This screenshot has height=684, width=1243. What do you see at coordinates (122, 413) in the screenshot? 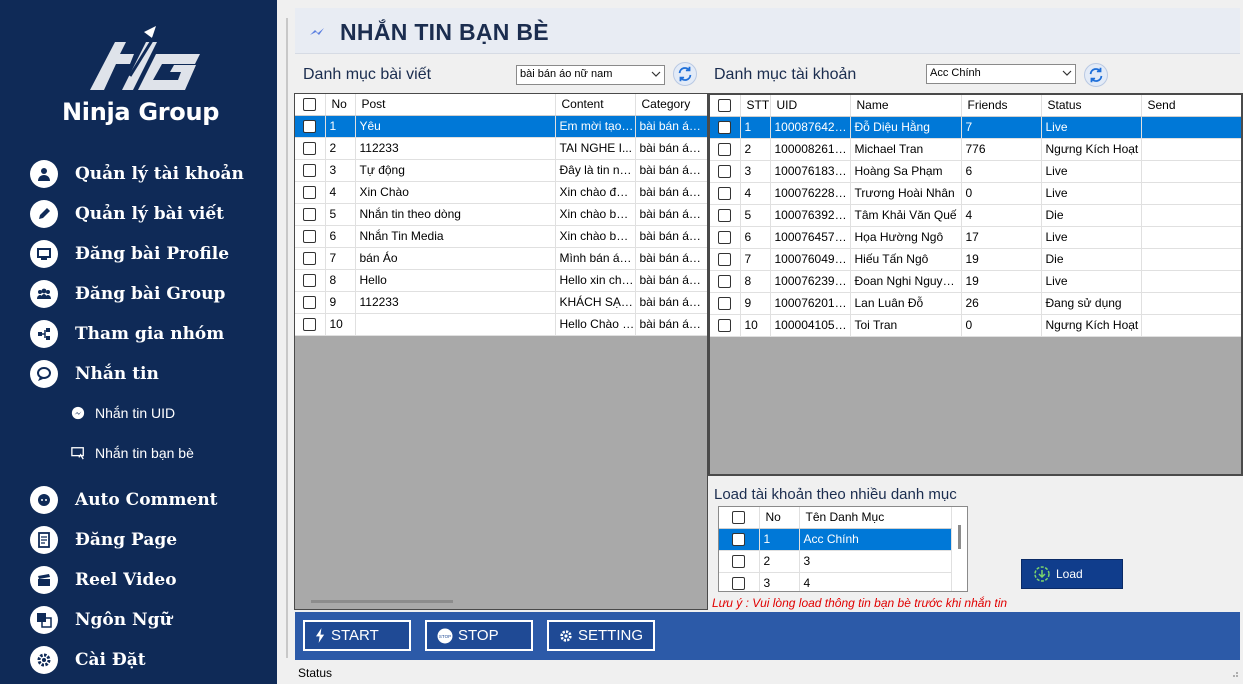
I see `nav-message-uid: Nhắn tin UID` at bounding box center [122, 413].